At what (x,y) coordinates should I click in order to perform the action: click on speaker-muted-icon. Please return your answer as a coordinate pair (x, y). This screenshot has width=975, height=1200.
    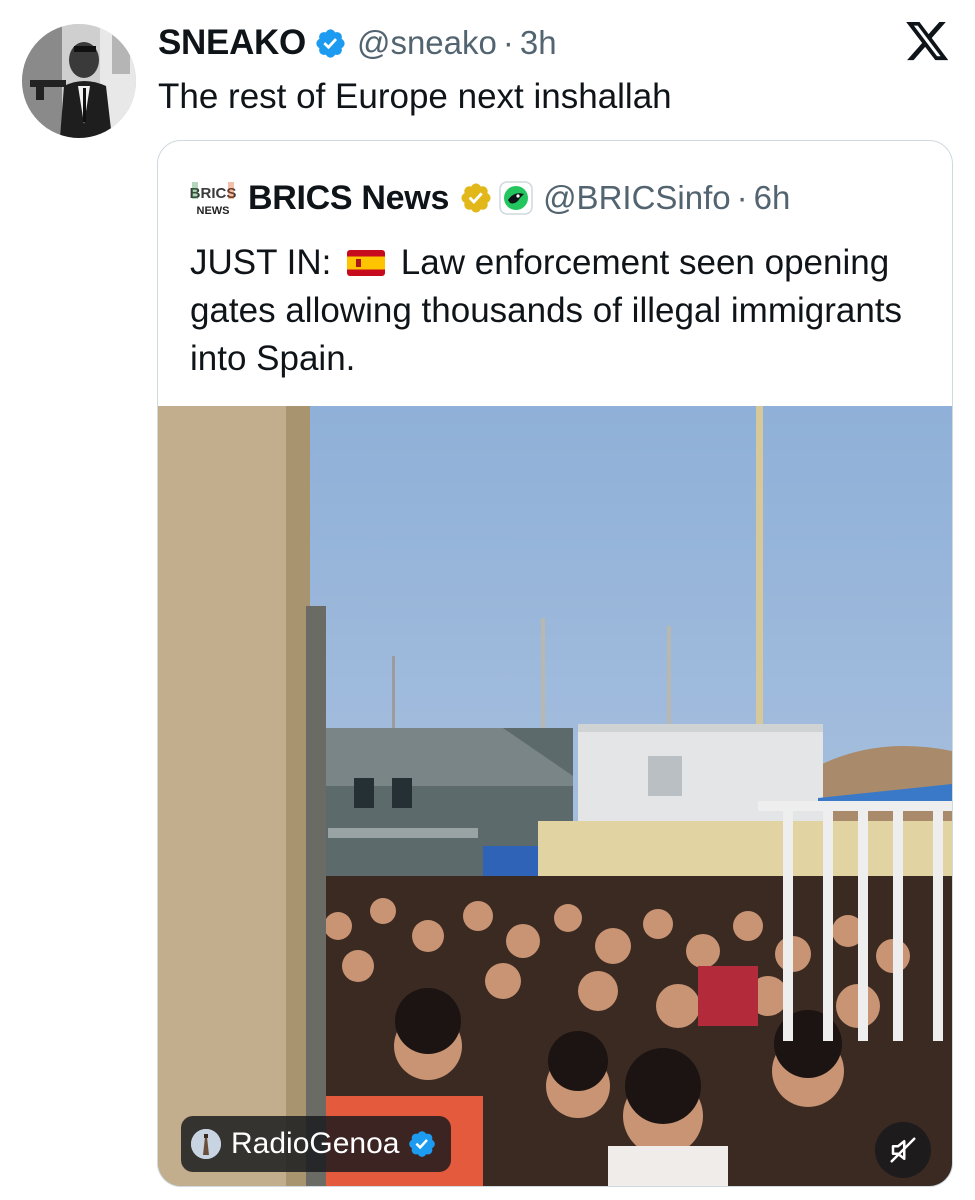
    Looking at the image, I should click on (903, 1150).